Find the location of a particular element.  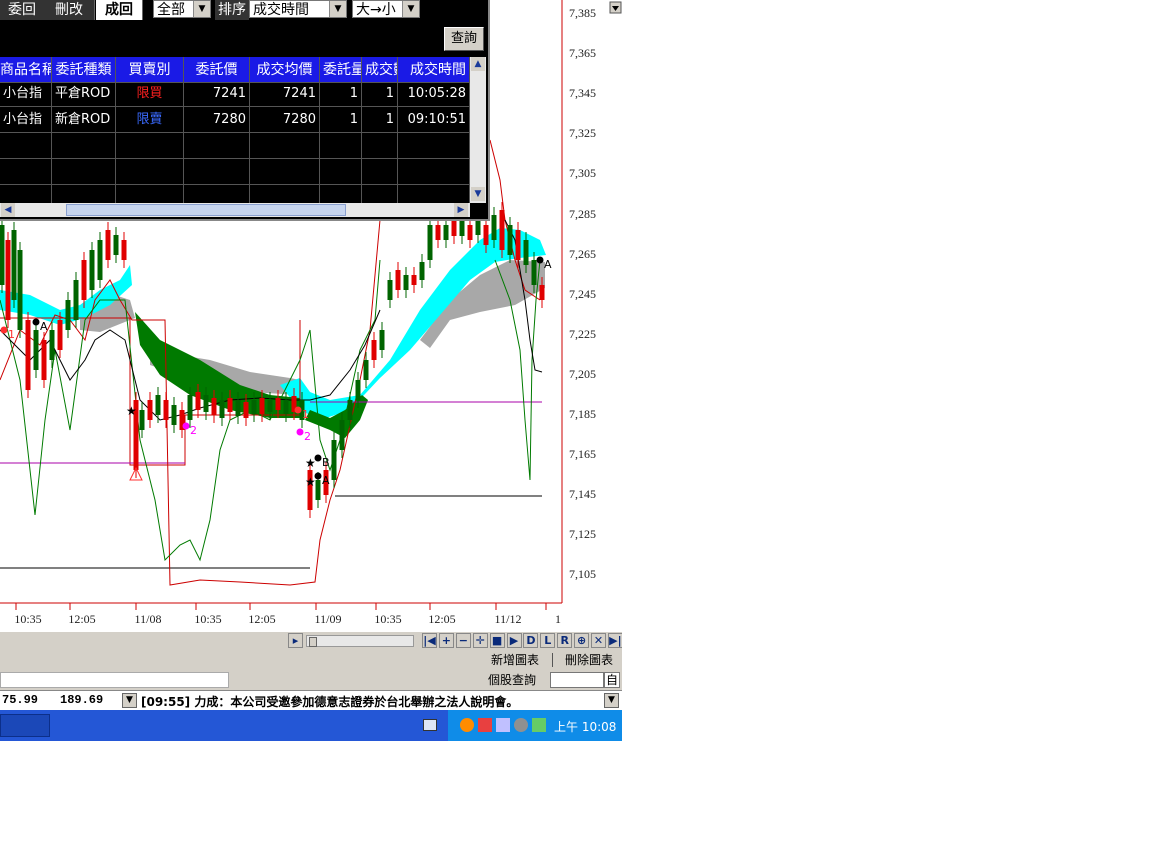

zoom-slider is located at coordinates (360, 641).